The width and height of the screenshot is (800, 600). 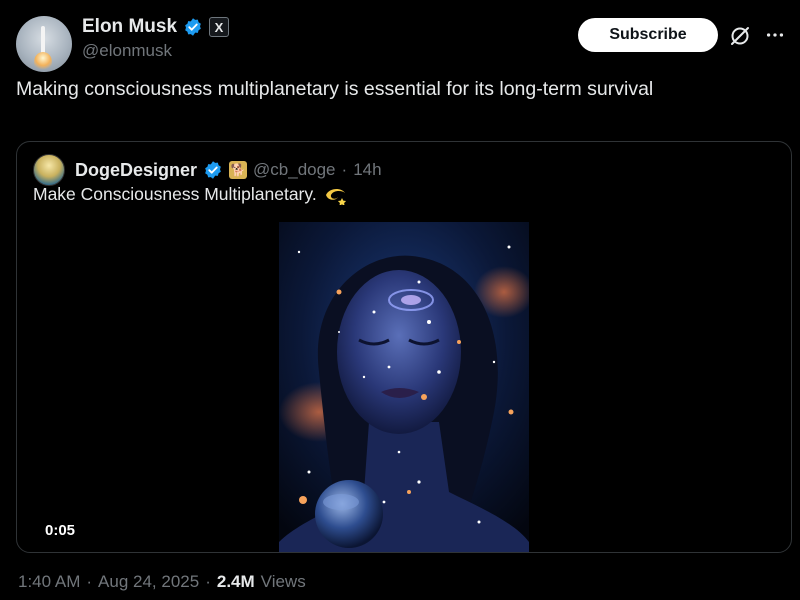 What do you see at coordinates (238, 170) in the screenshot?
I see `doge-affiliation-icon: 🐕` at bounding box center [238, 170].